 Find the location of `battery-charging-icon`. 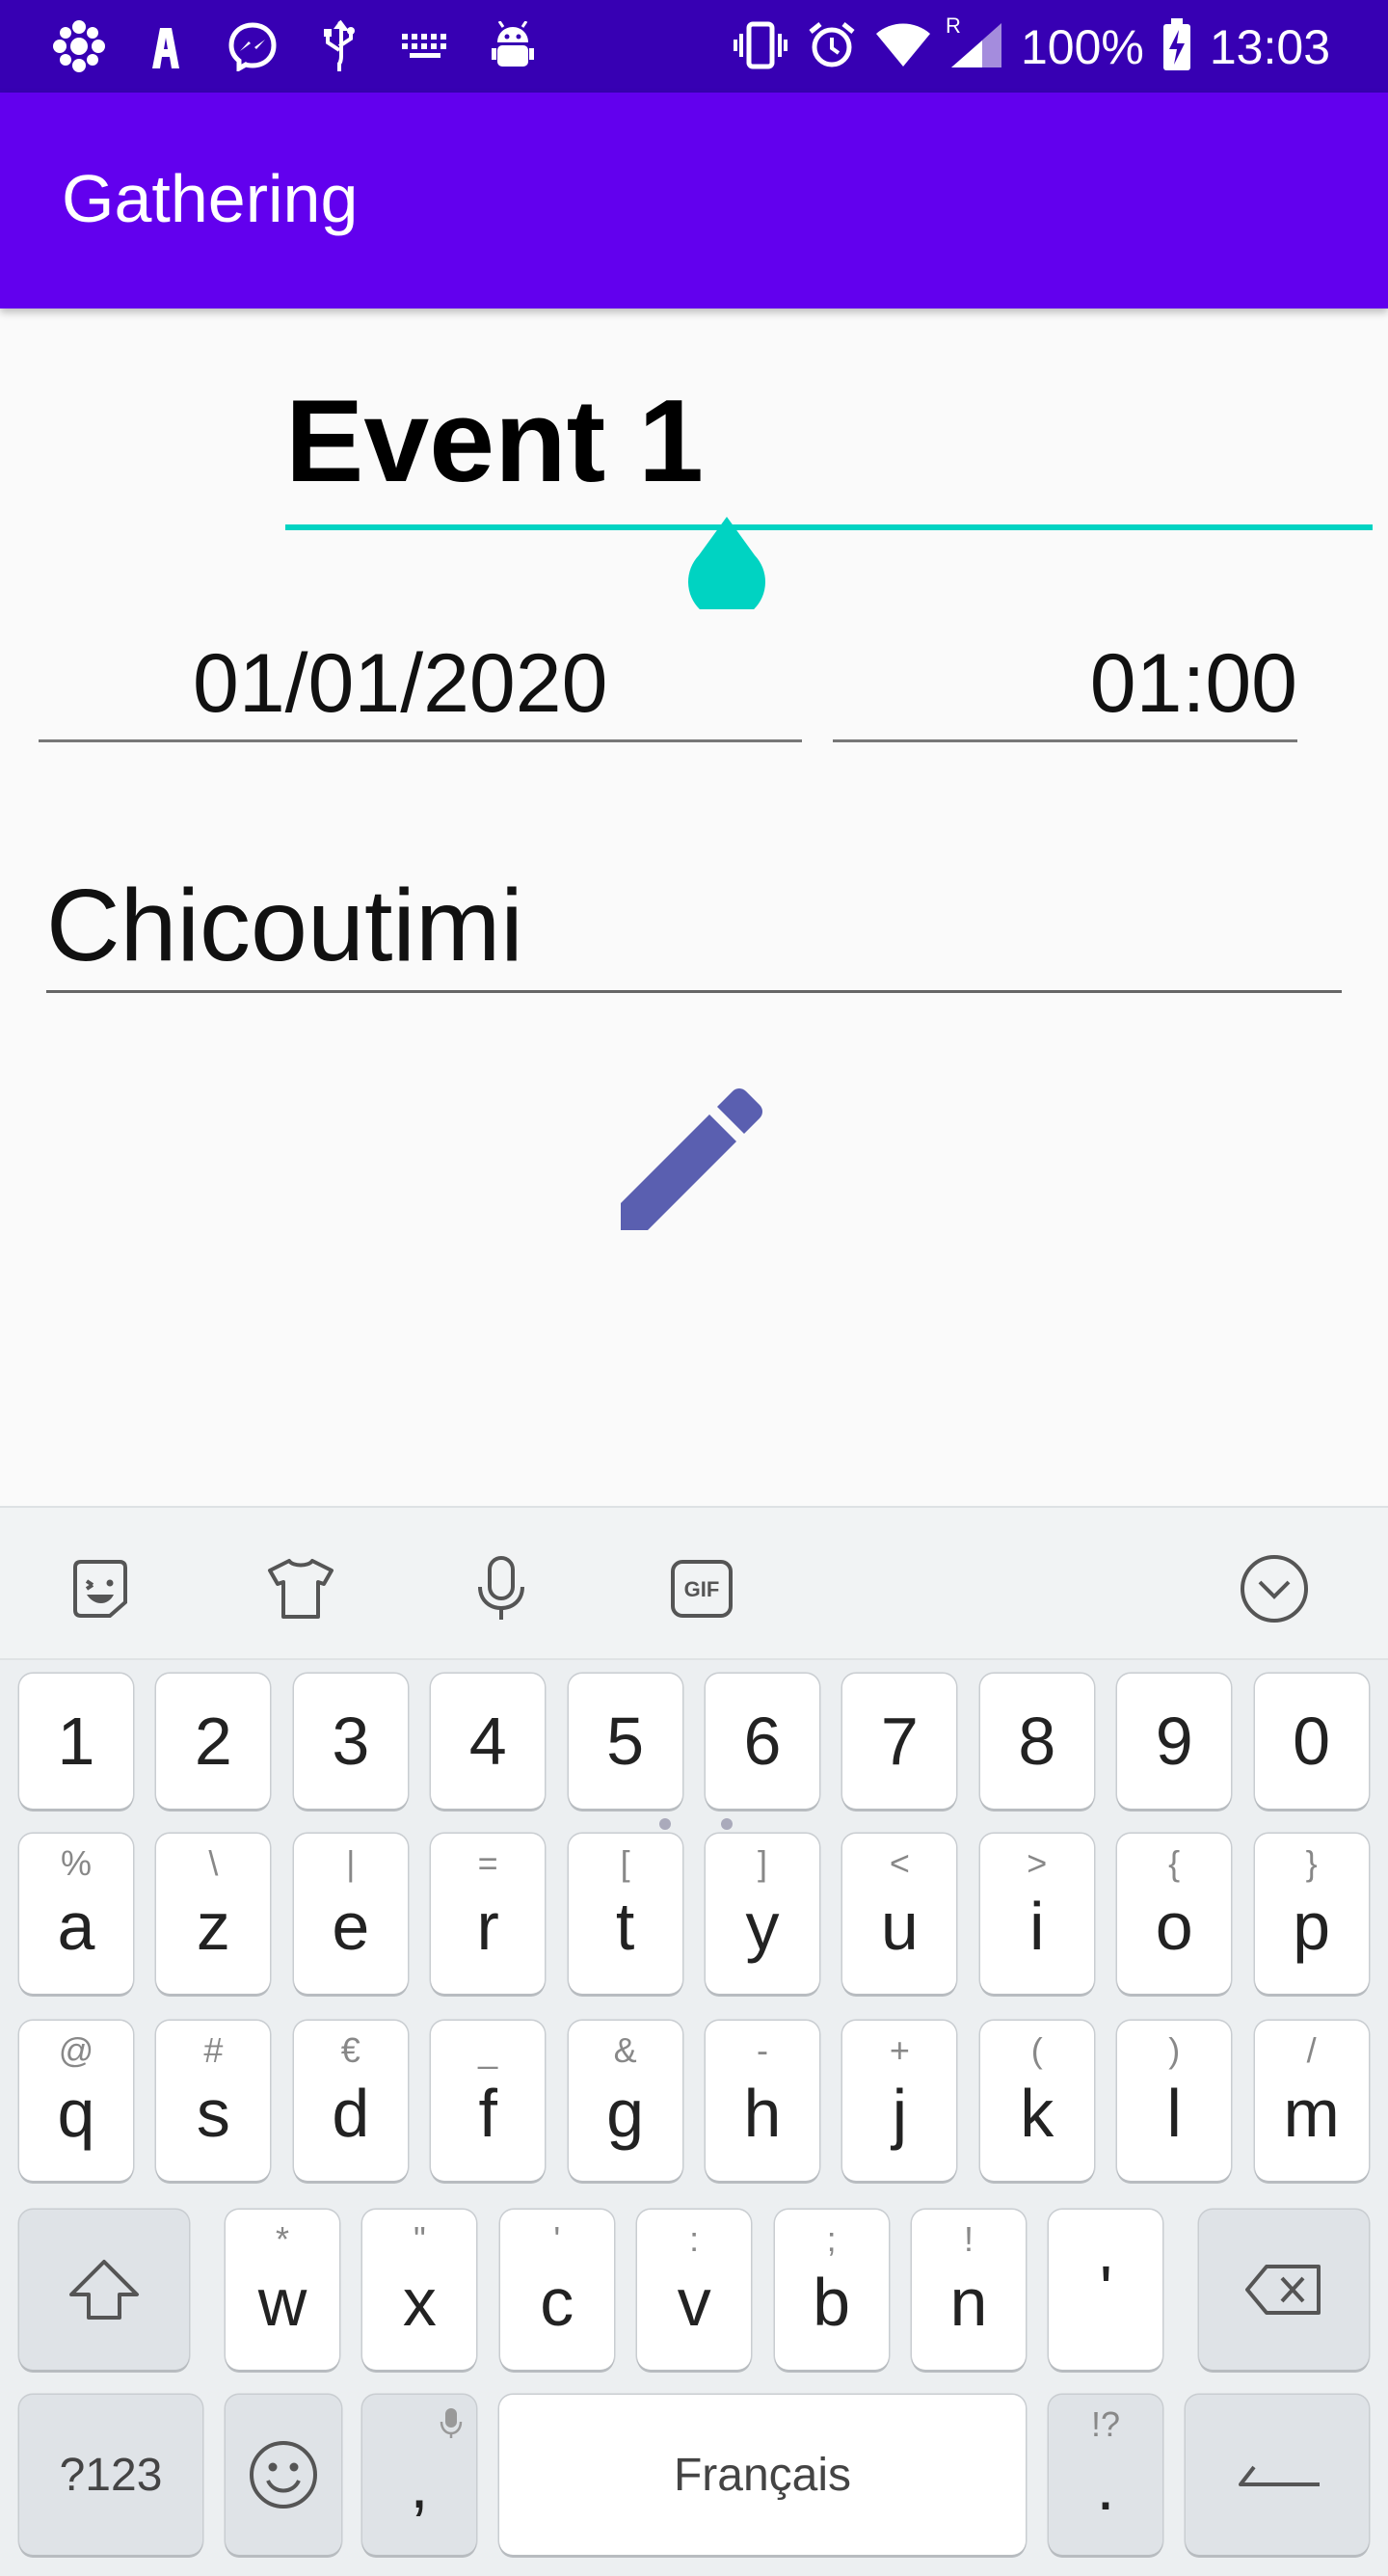

battery-charging-icon is located at coordinates (1176, 47).